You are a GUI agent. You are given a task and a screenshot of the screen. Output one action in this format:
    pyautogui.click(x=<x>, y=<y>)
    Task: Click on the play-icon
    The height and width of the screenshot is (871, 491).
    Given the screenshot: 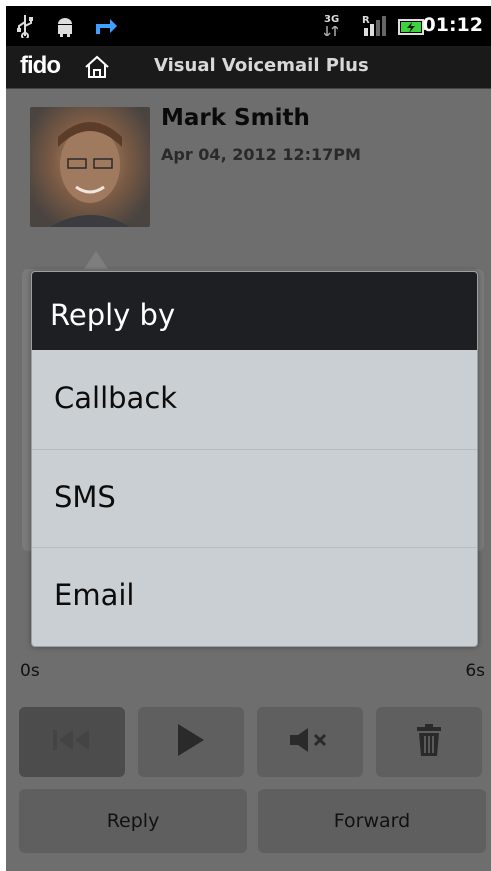 What is the action you would take?
    pyautogui.click(x=191, y=742)
    